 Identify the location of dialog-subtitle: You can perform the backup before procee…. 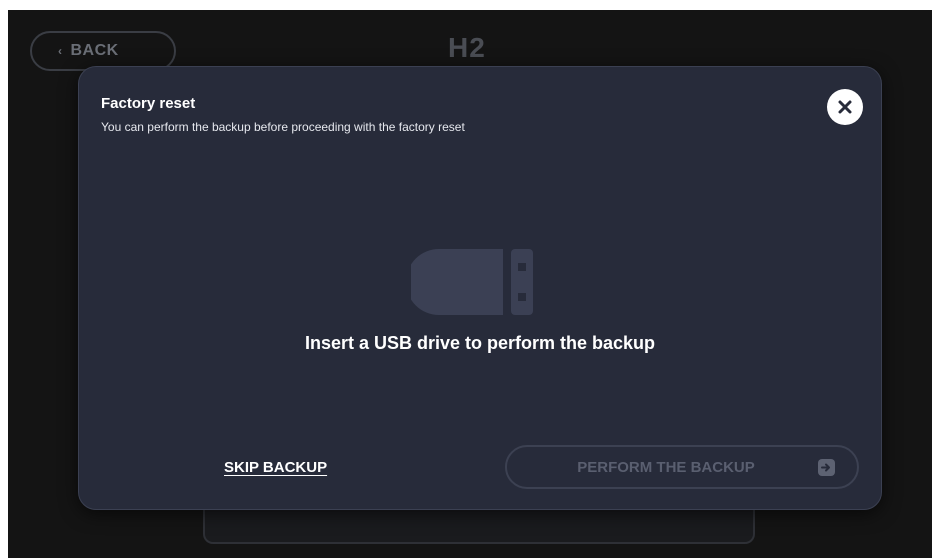
(283, 127).